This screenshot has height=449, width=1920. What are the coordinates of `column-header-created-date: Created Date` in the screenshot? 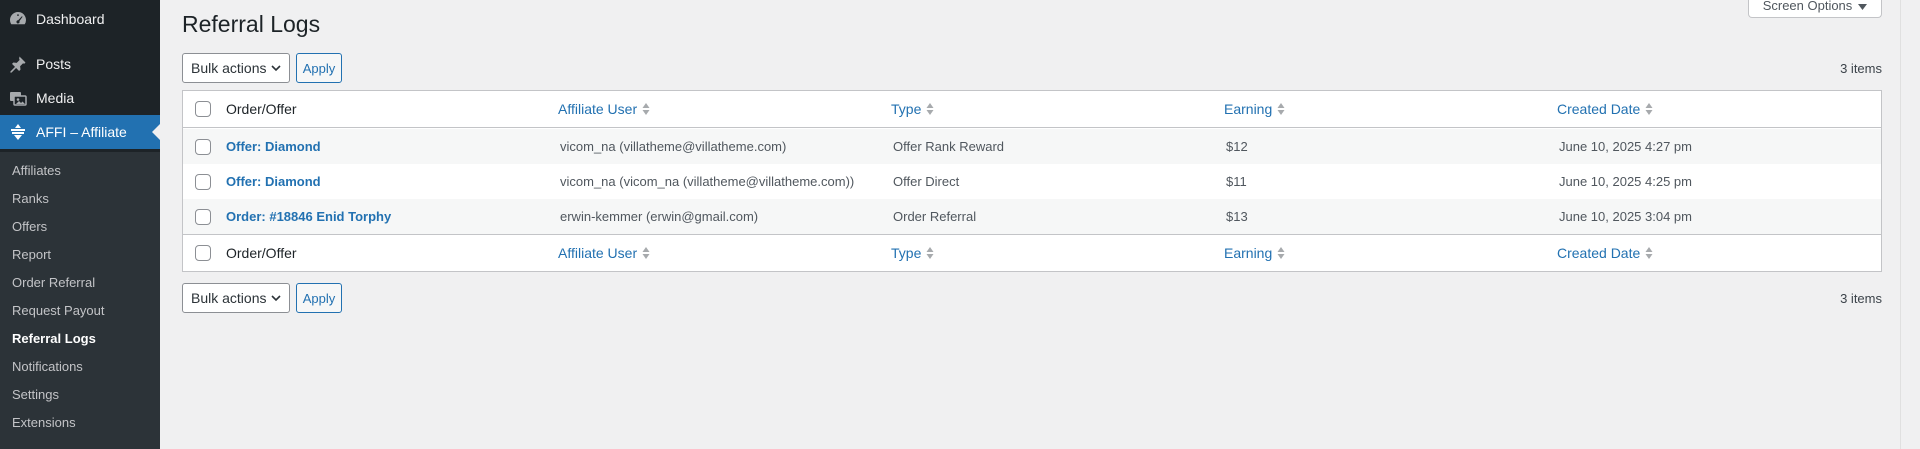 It's located at (1605, 109).